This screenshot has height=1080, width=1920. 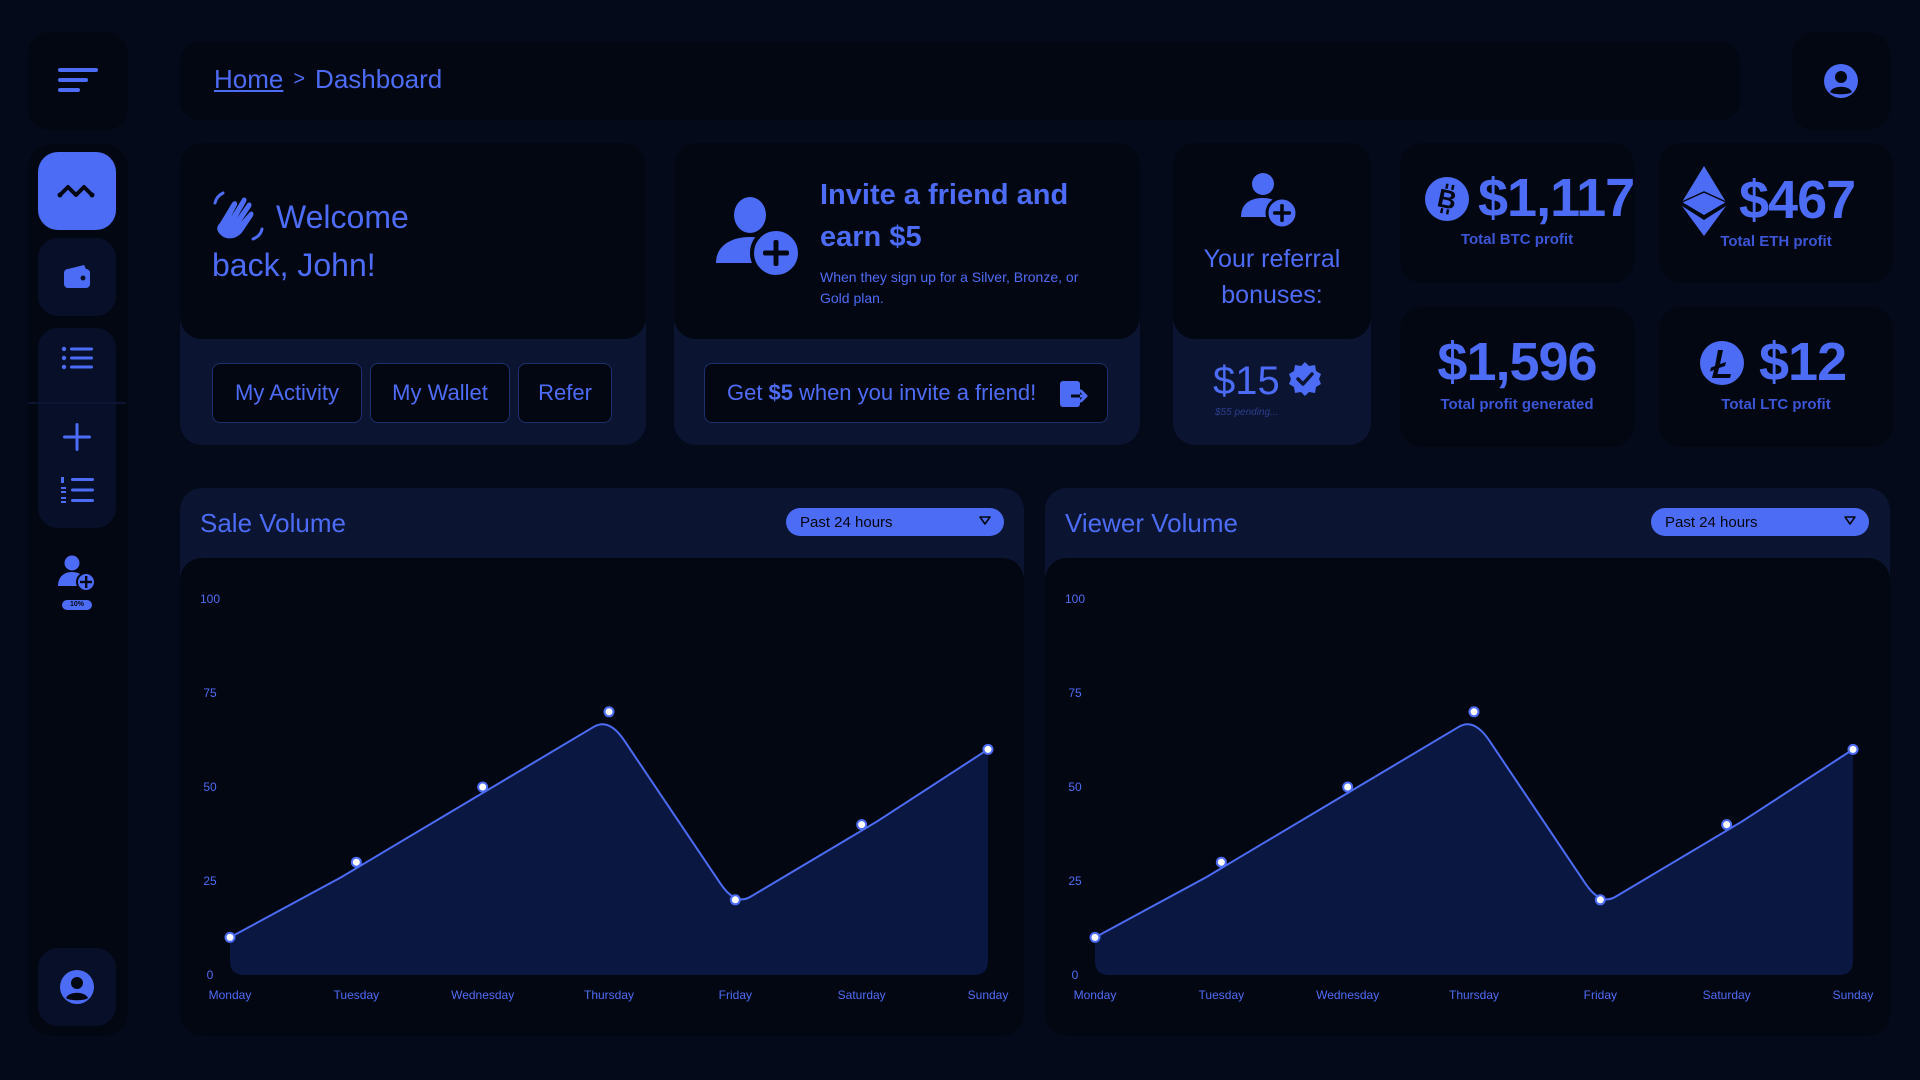 I want to click on btc-profit-card: B $1,117 Total BTC profit, so click(x=1517, y=213).